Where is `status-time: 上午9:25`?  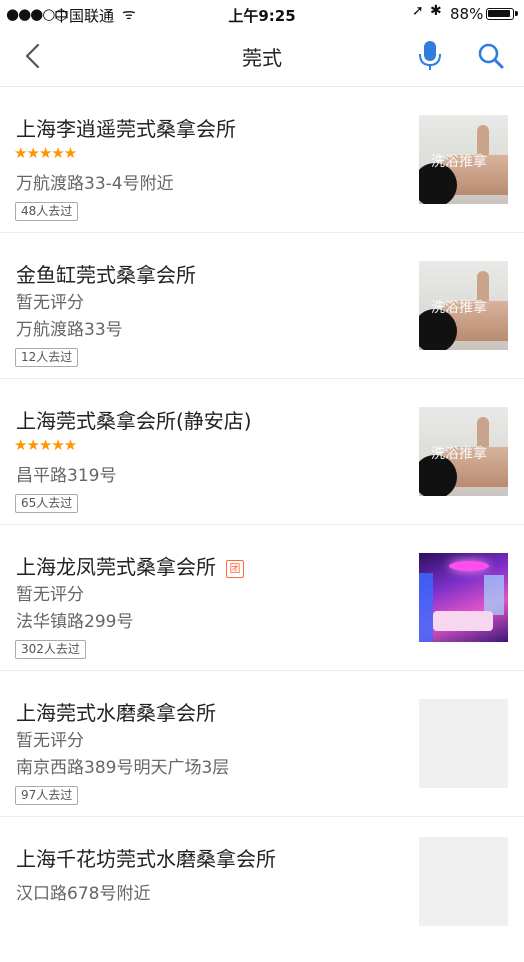
status-time: 上午9:25 is located at coordinates (262, 16).